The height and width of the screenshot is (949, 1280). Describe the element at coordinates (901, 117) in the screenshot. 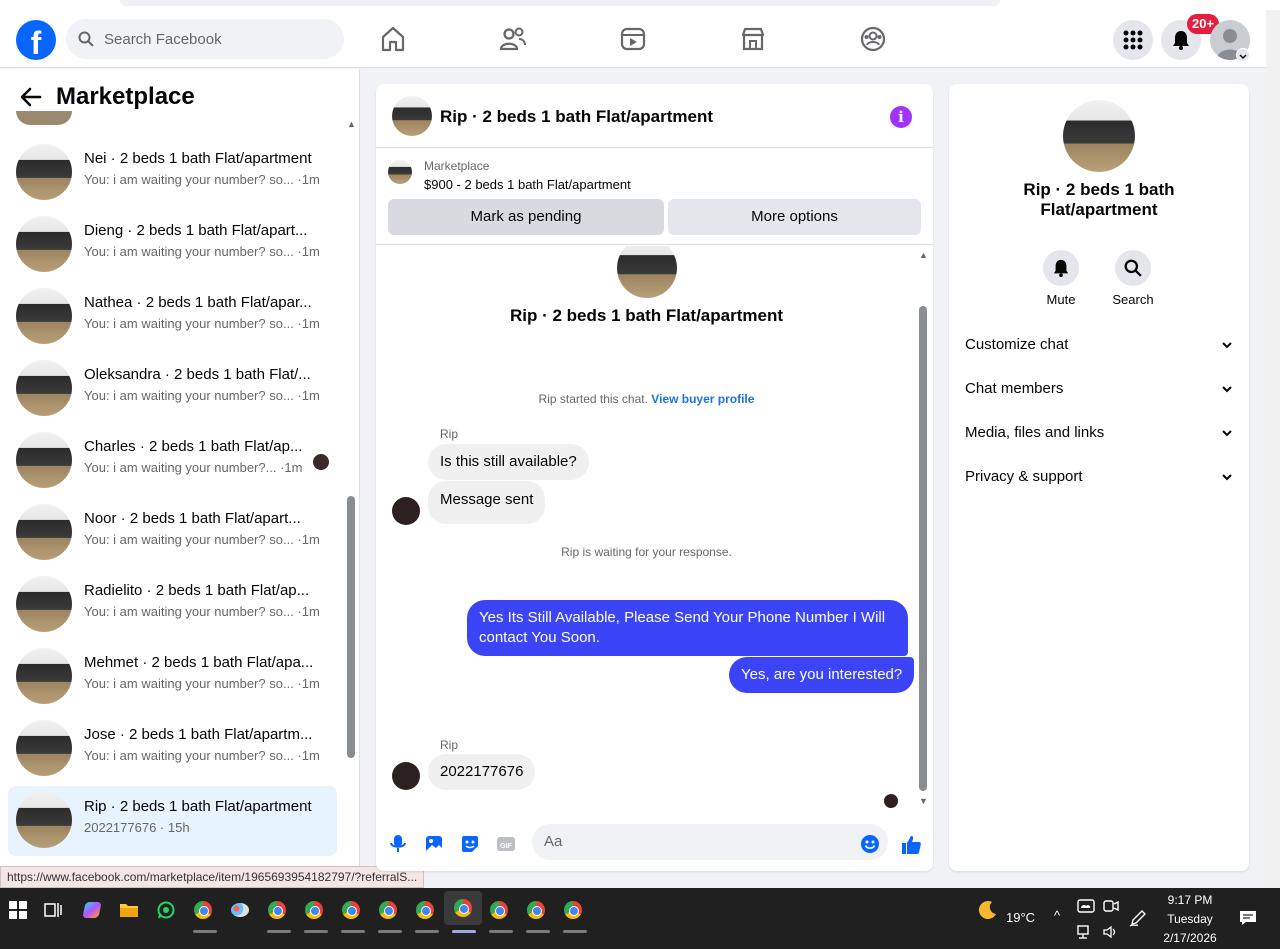

I see `info-icon: i` at that location.